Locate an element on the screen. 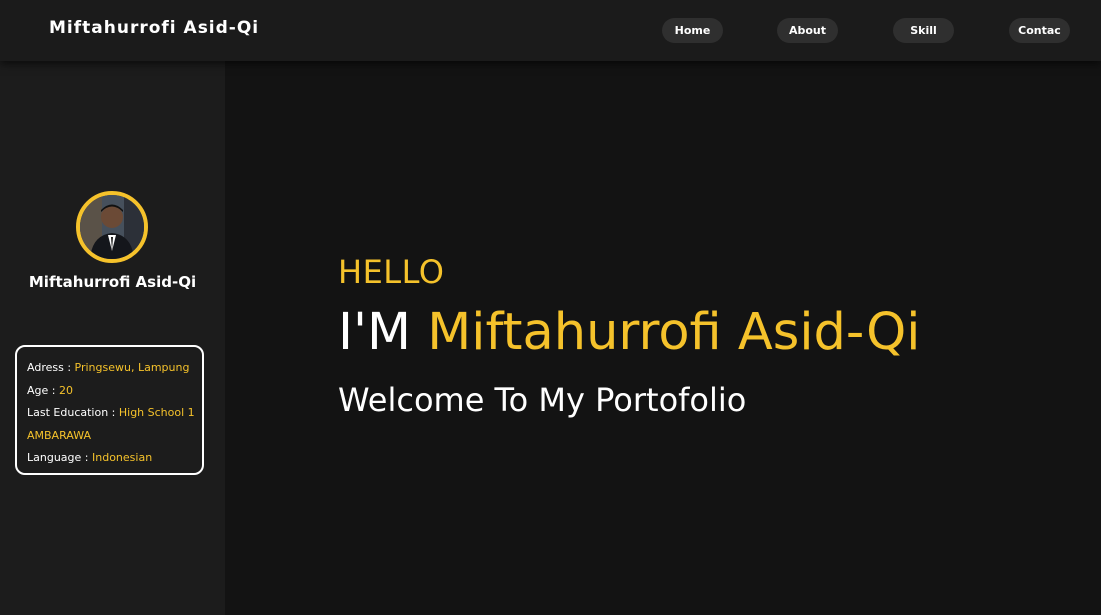 The height and width of the screenshot is (615, 1101). hero-greeting: HELLO is located at coordinates (391, 272).